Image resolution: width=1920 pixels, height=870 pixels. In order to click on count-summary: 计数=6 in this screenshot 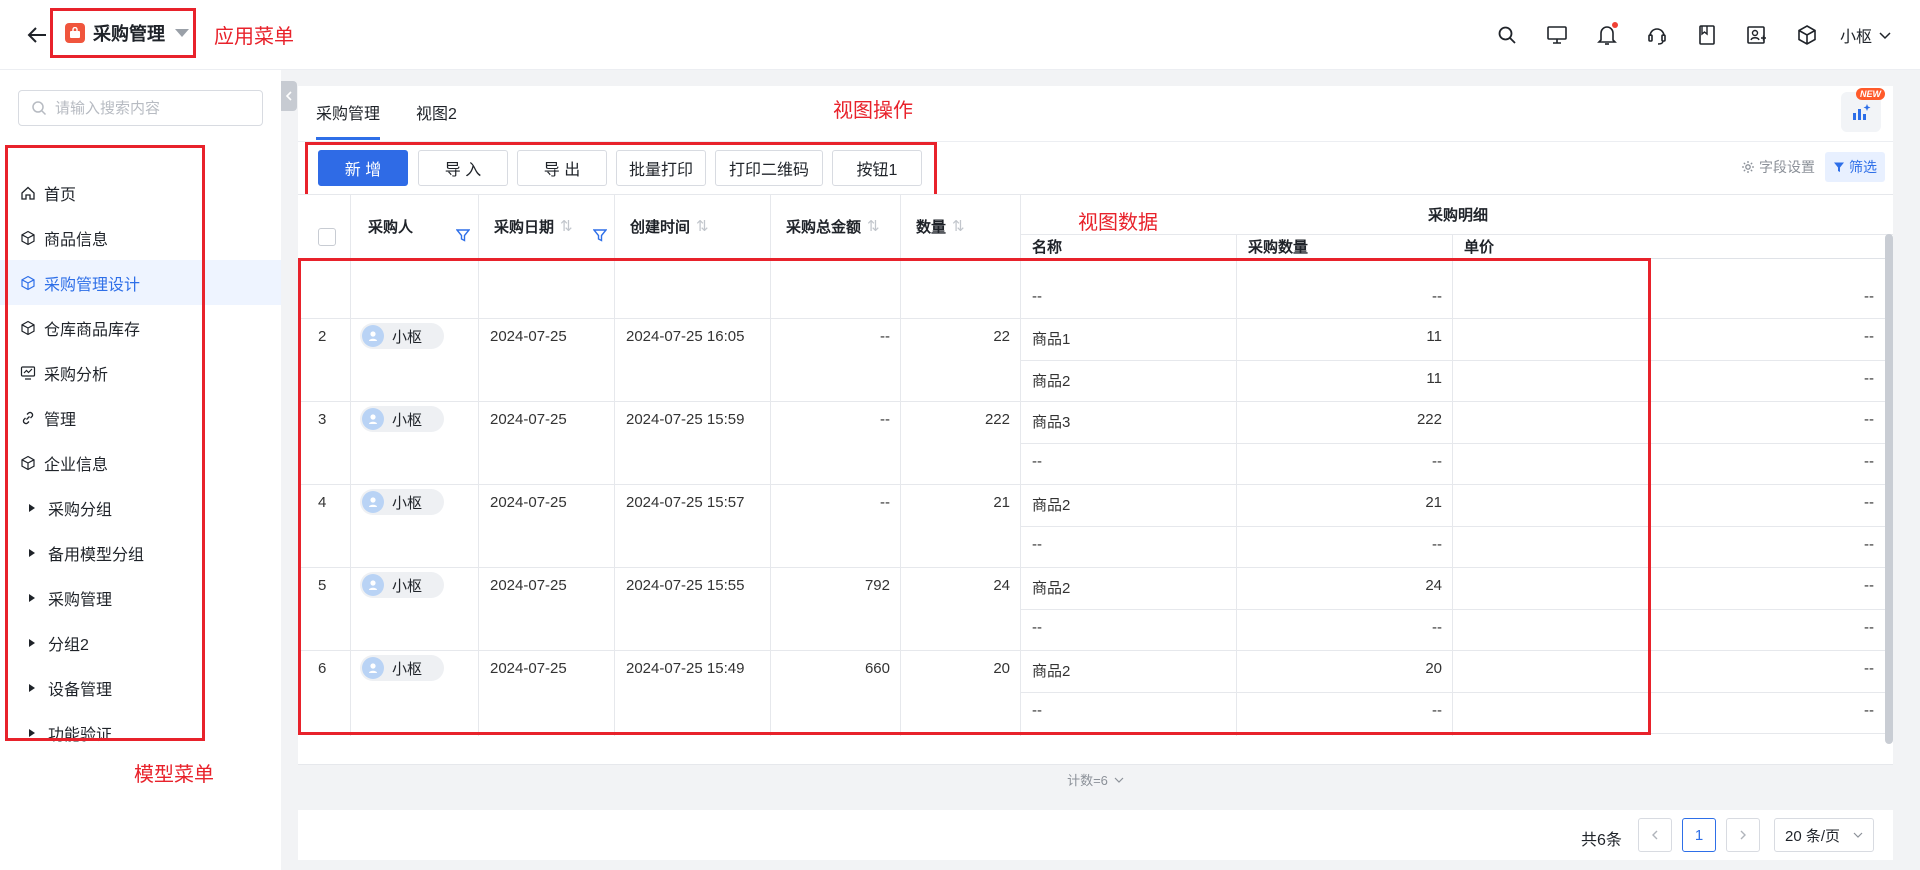, I will do `click(1095, 779)`.